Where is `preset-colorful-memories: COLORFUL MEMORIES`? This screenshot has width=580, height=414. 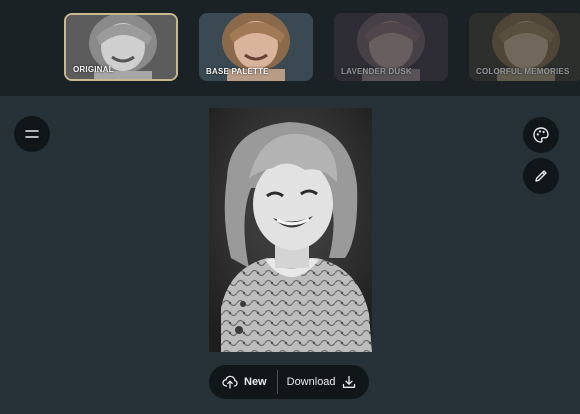
preset-colorful-memories: COLORFUL MEMORIES is located at coordinates (524, 47).